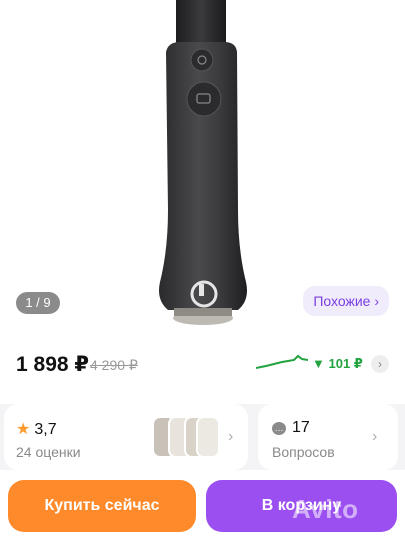 The height and width of the screenshot is (540, 405). I want to click on info-cards: ★ 3,7 24 оценки › … 17 Вопросов ›, so click(202, 437).